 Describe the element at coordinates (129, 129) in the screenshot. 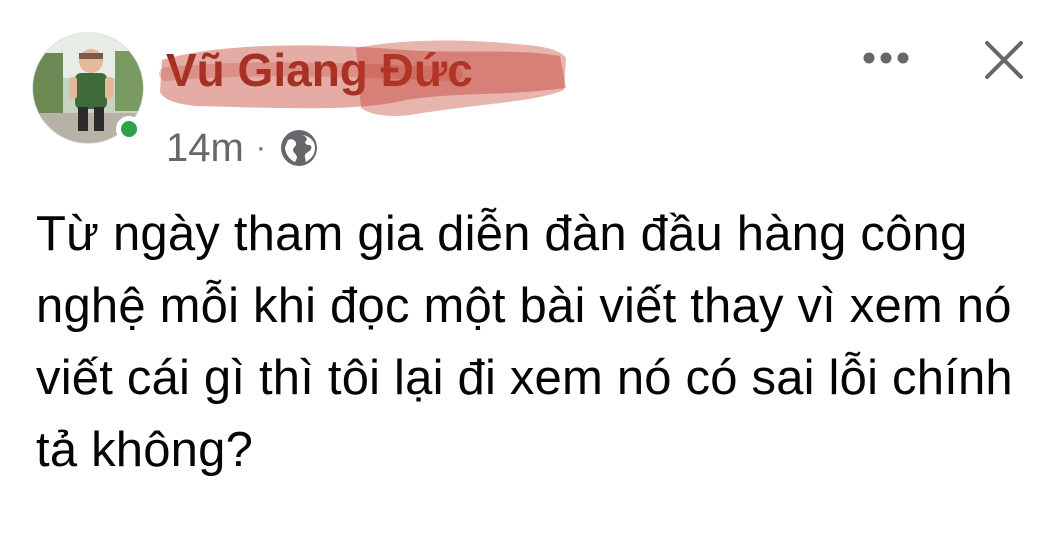

I see `online-status-dot` at that location.